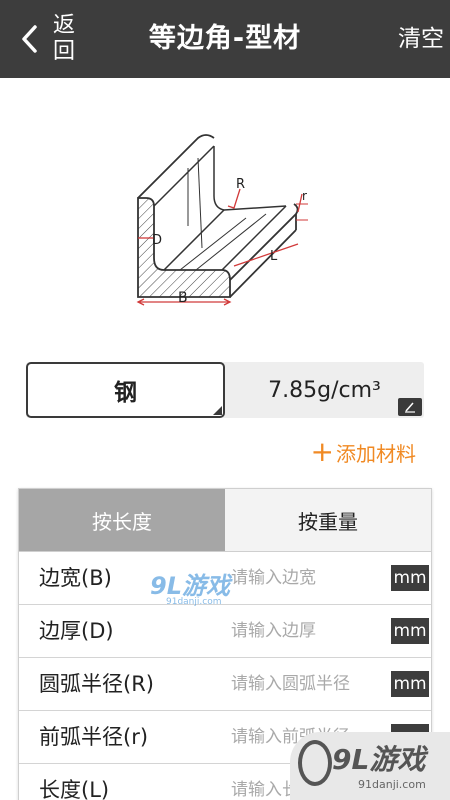  Describe the element at coordinates (274, 256) in the screenshot. I see `diagram-label-l: L` at that location.